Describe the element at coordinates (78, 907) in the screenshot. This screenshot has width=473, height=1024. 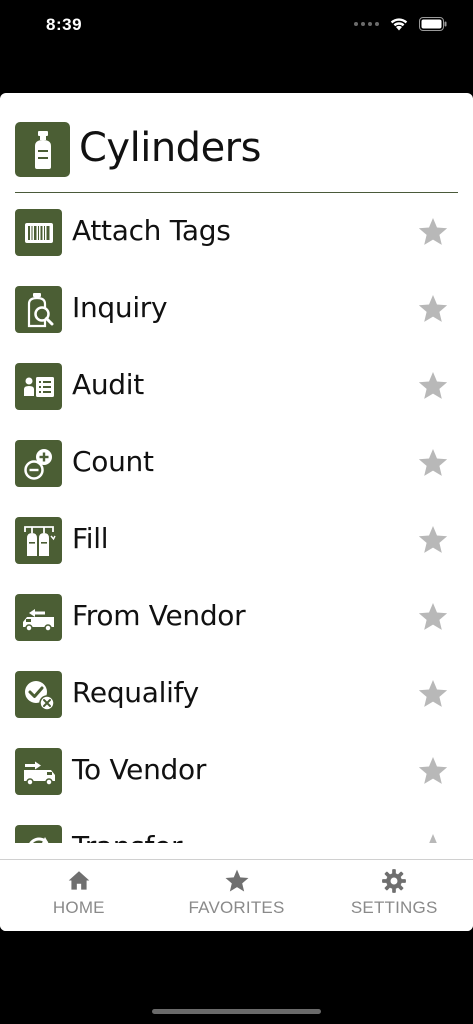
I see `tab-label: HOME` at that location.